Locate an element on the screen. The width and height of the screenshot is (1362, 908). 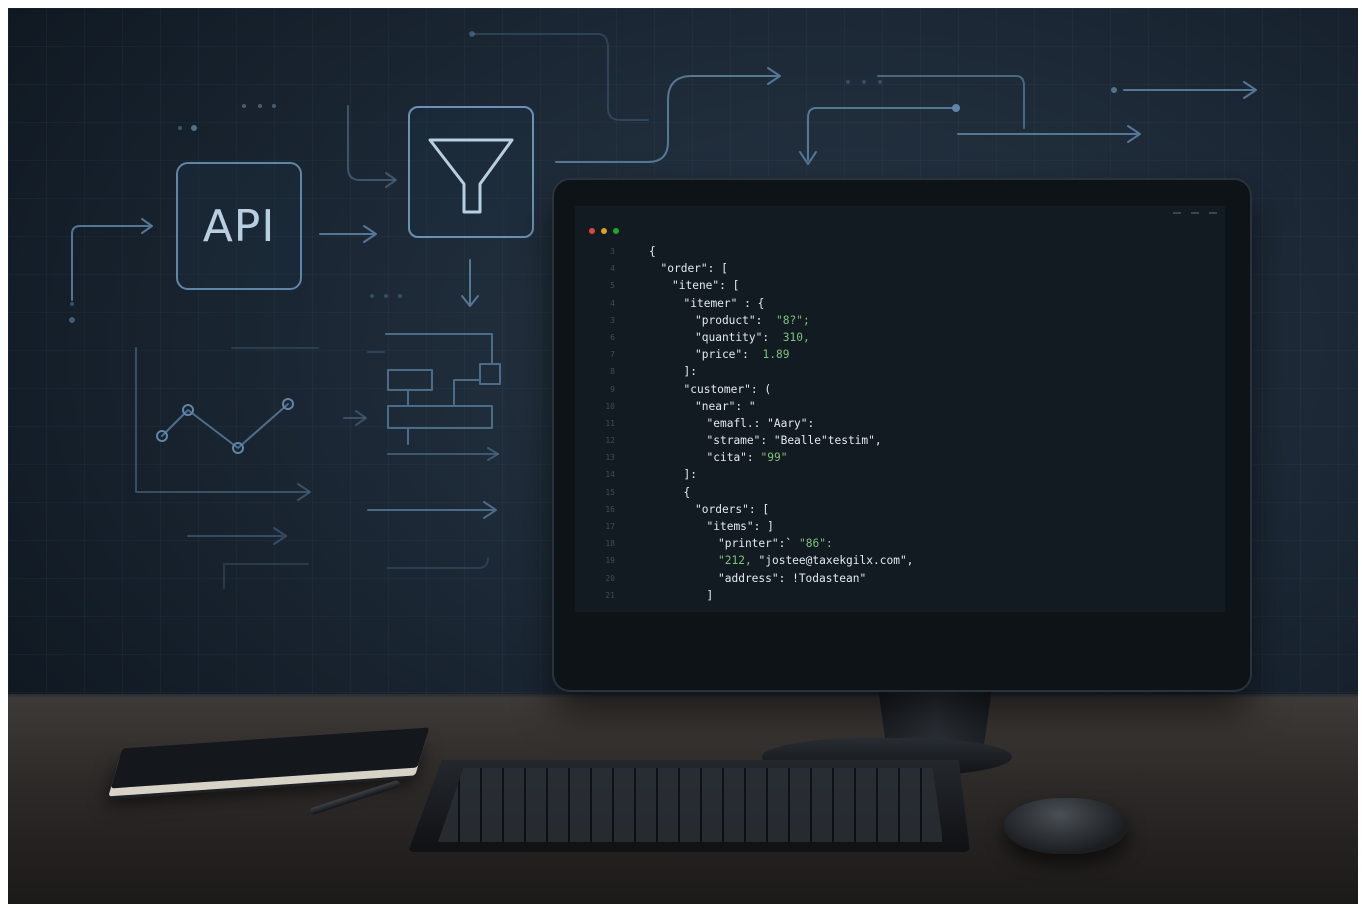
code-line: "cita": "99" is located at coordinates (900, 457).